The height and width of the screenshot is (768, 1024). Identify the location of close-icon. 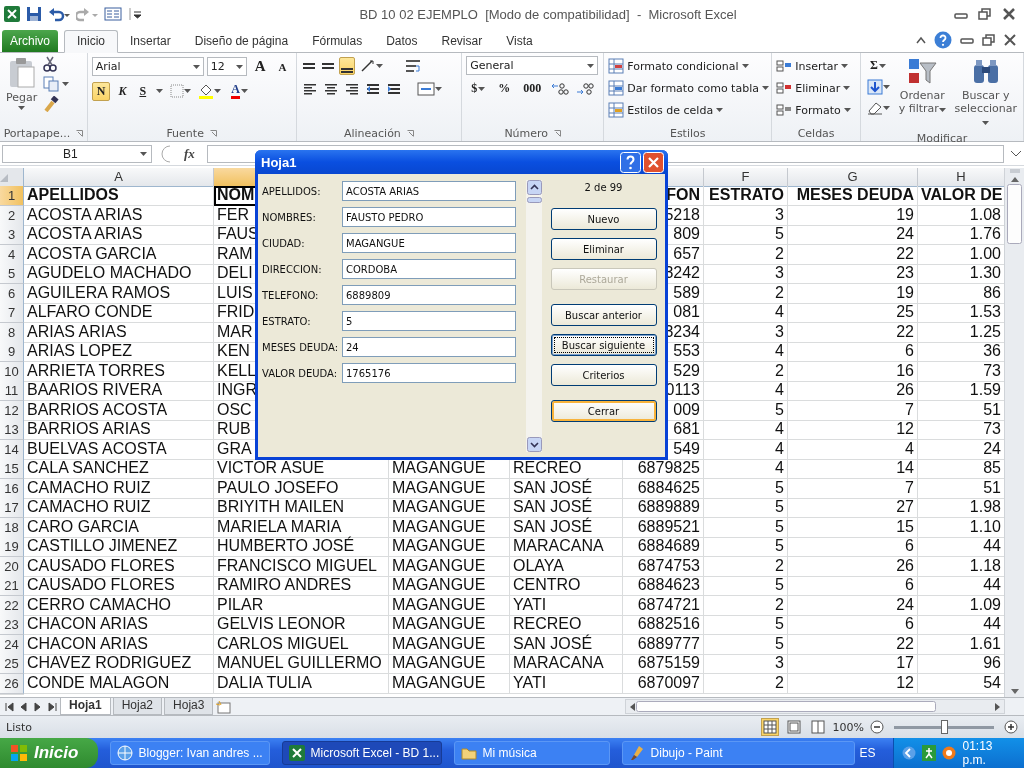
(1009, 14).